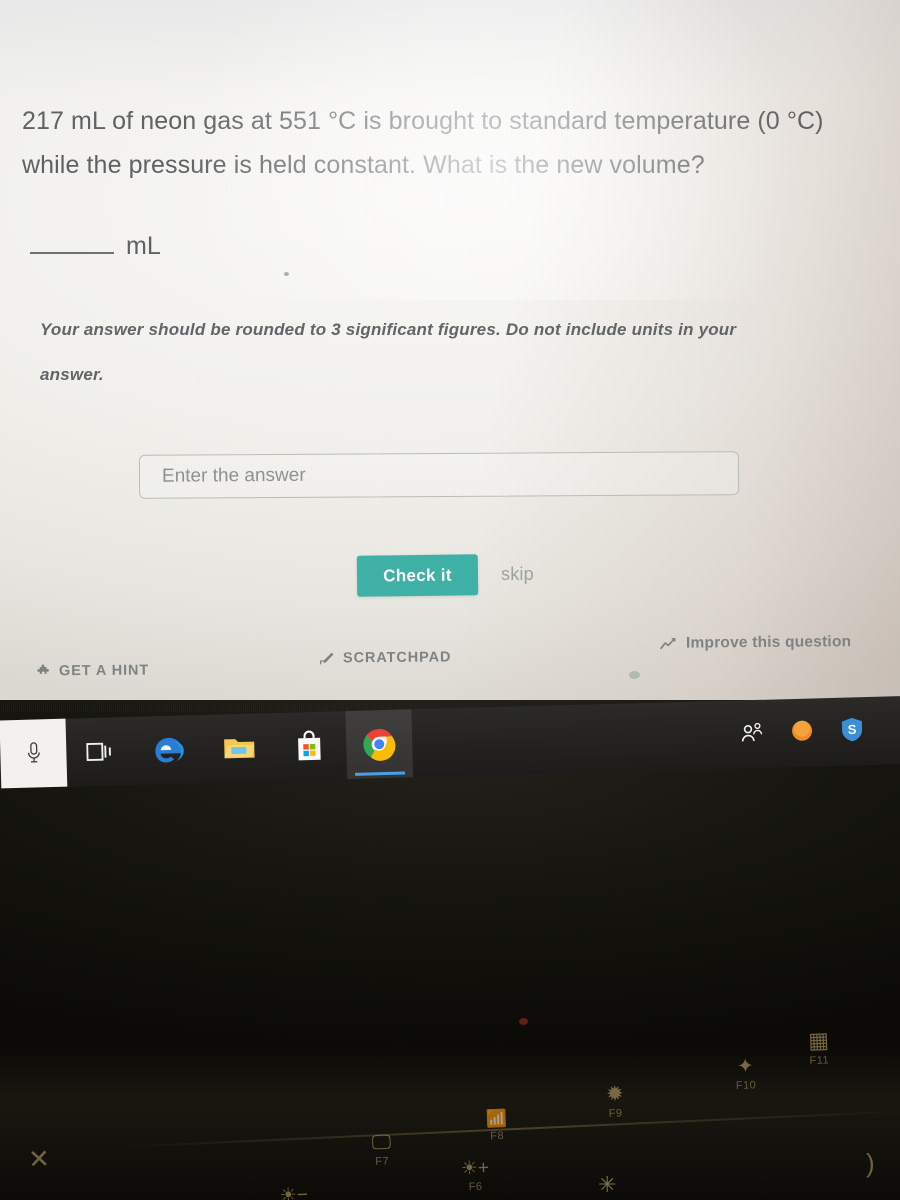 Image resolution: width=900 pixels, height=1200 pixels. What do you see at coordinates (819, 1061) in the screenshot?
I see `key-f11-label: F11` at bounding box center [819, 1061].